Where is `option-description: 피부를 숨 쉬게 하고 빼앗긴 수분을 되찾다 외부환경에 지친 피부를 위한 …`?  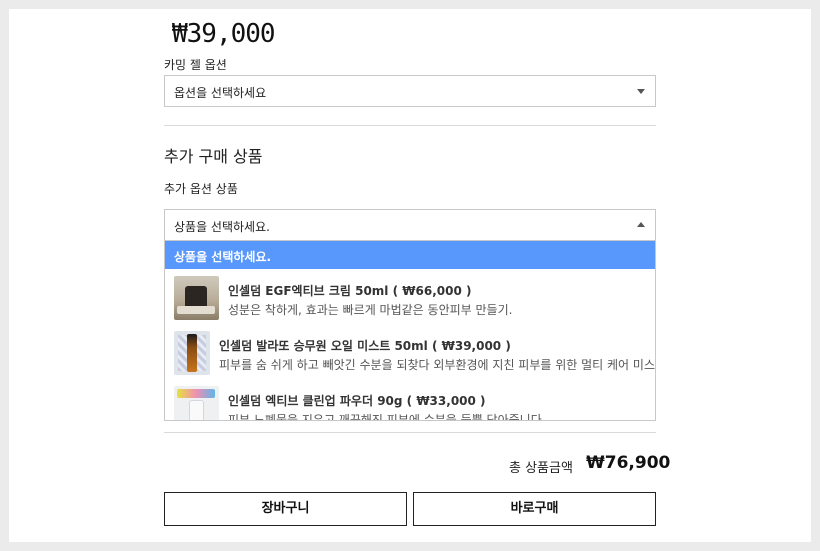
option-description: 피부를 숨 쉬게 하고 빼앗긴 수분을 되찾다 외부환경에 지친 피부를 위한 … is located at coordinates (437, 365).